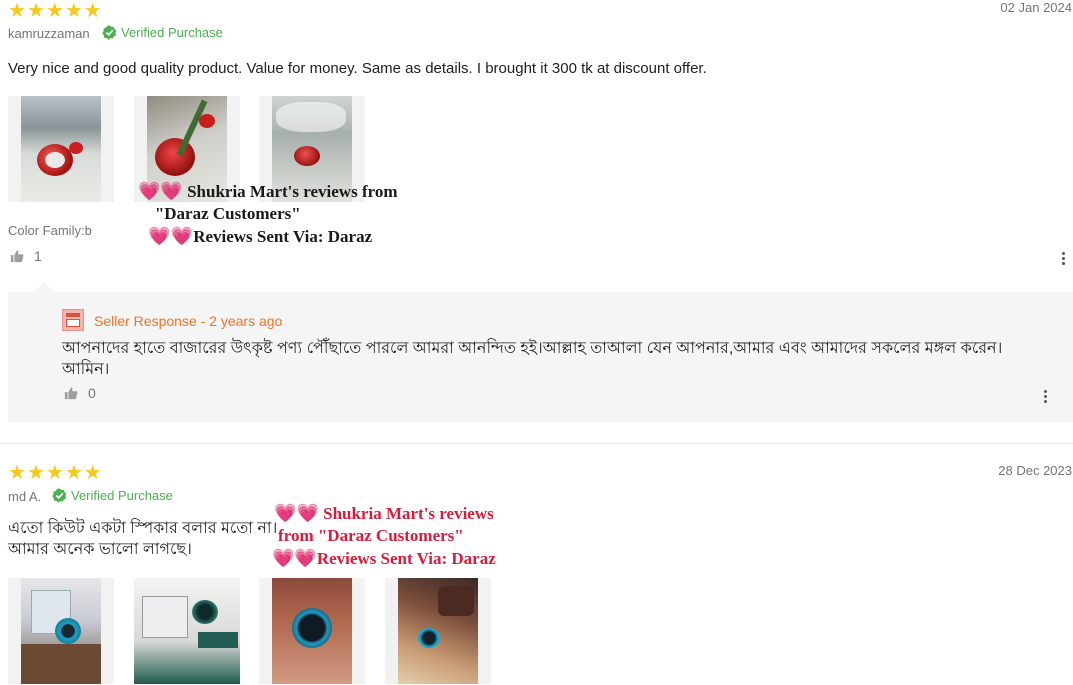  I want to click on review-date: 28 Dec 2023, so click(1035, 470).